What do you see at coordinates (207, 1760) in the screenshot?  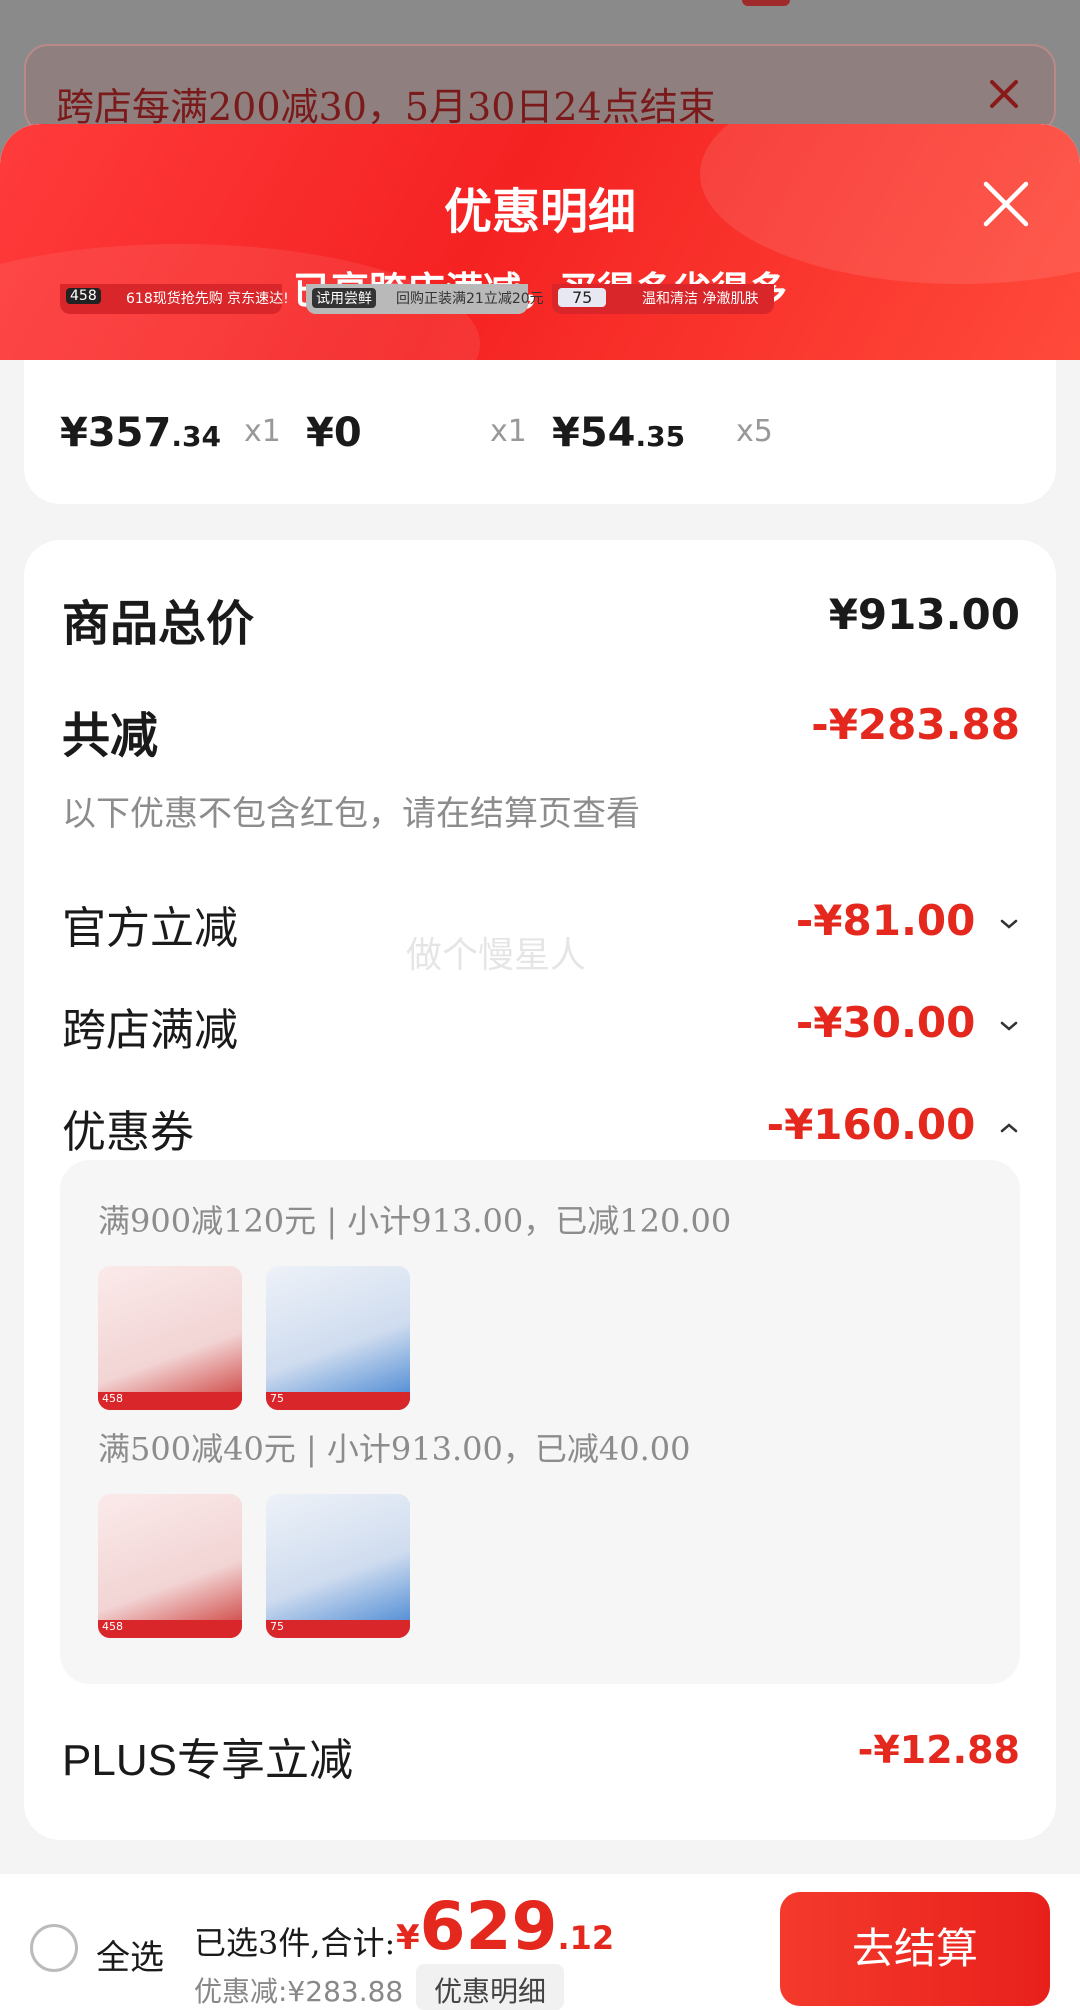 I see `plus-discount-label: PLUS专享立减` at bounding box center [207, 1760].